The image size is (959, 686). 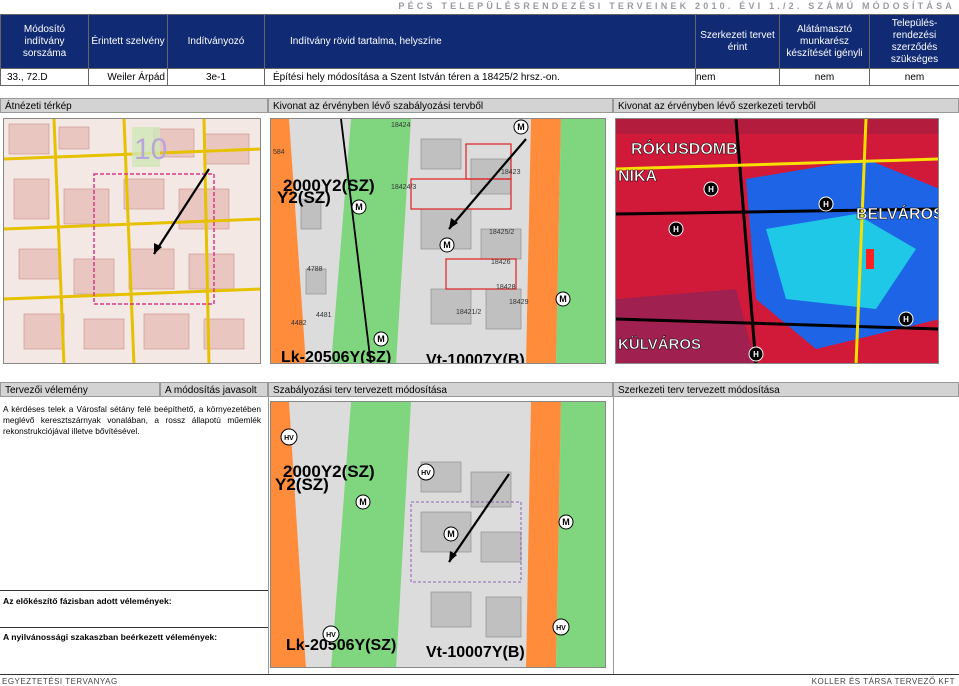 I want to click on cell-structural: nem, so click(x=737, y=77).